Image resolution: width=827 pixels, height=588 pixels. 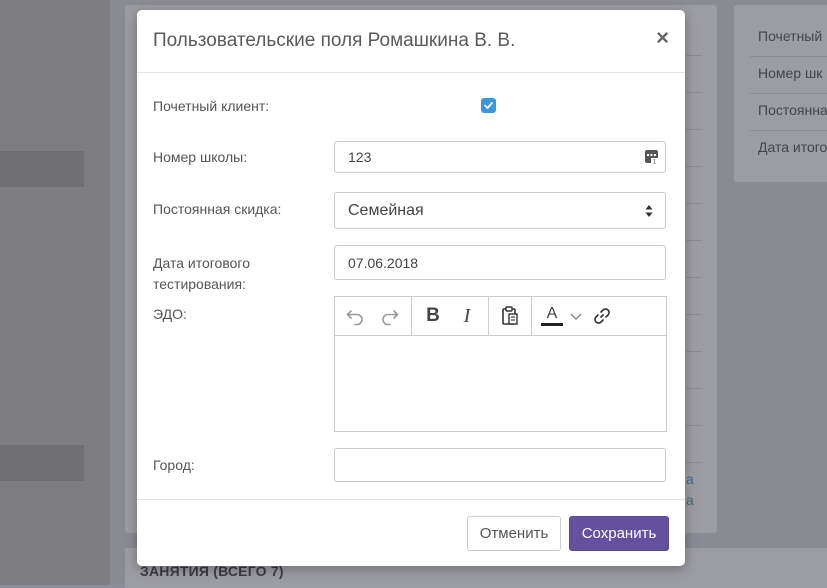 I want to click on redo-icon, so click(x=390, y=316).